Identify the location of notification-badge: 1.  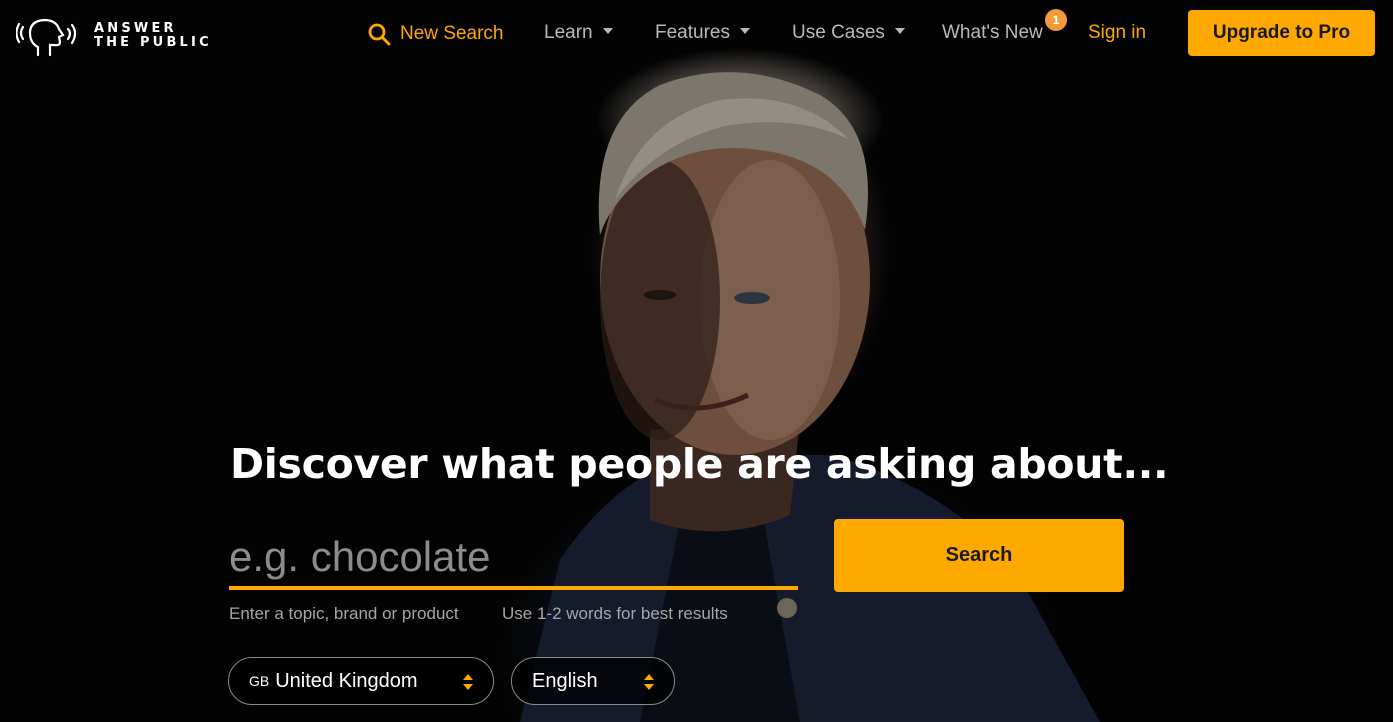
(1056, 20).